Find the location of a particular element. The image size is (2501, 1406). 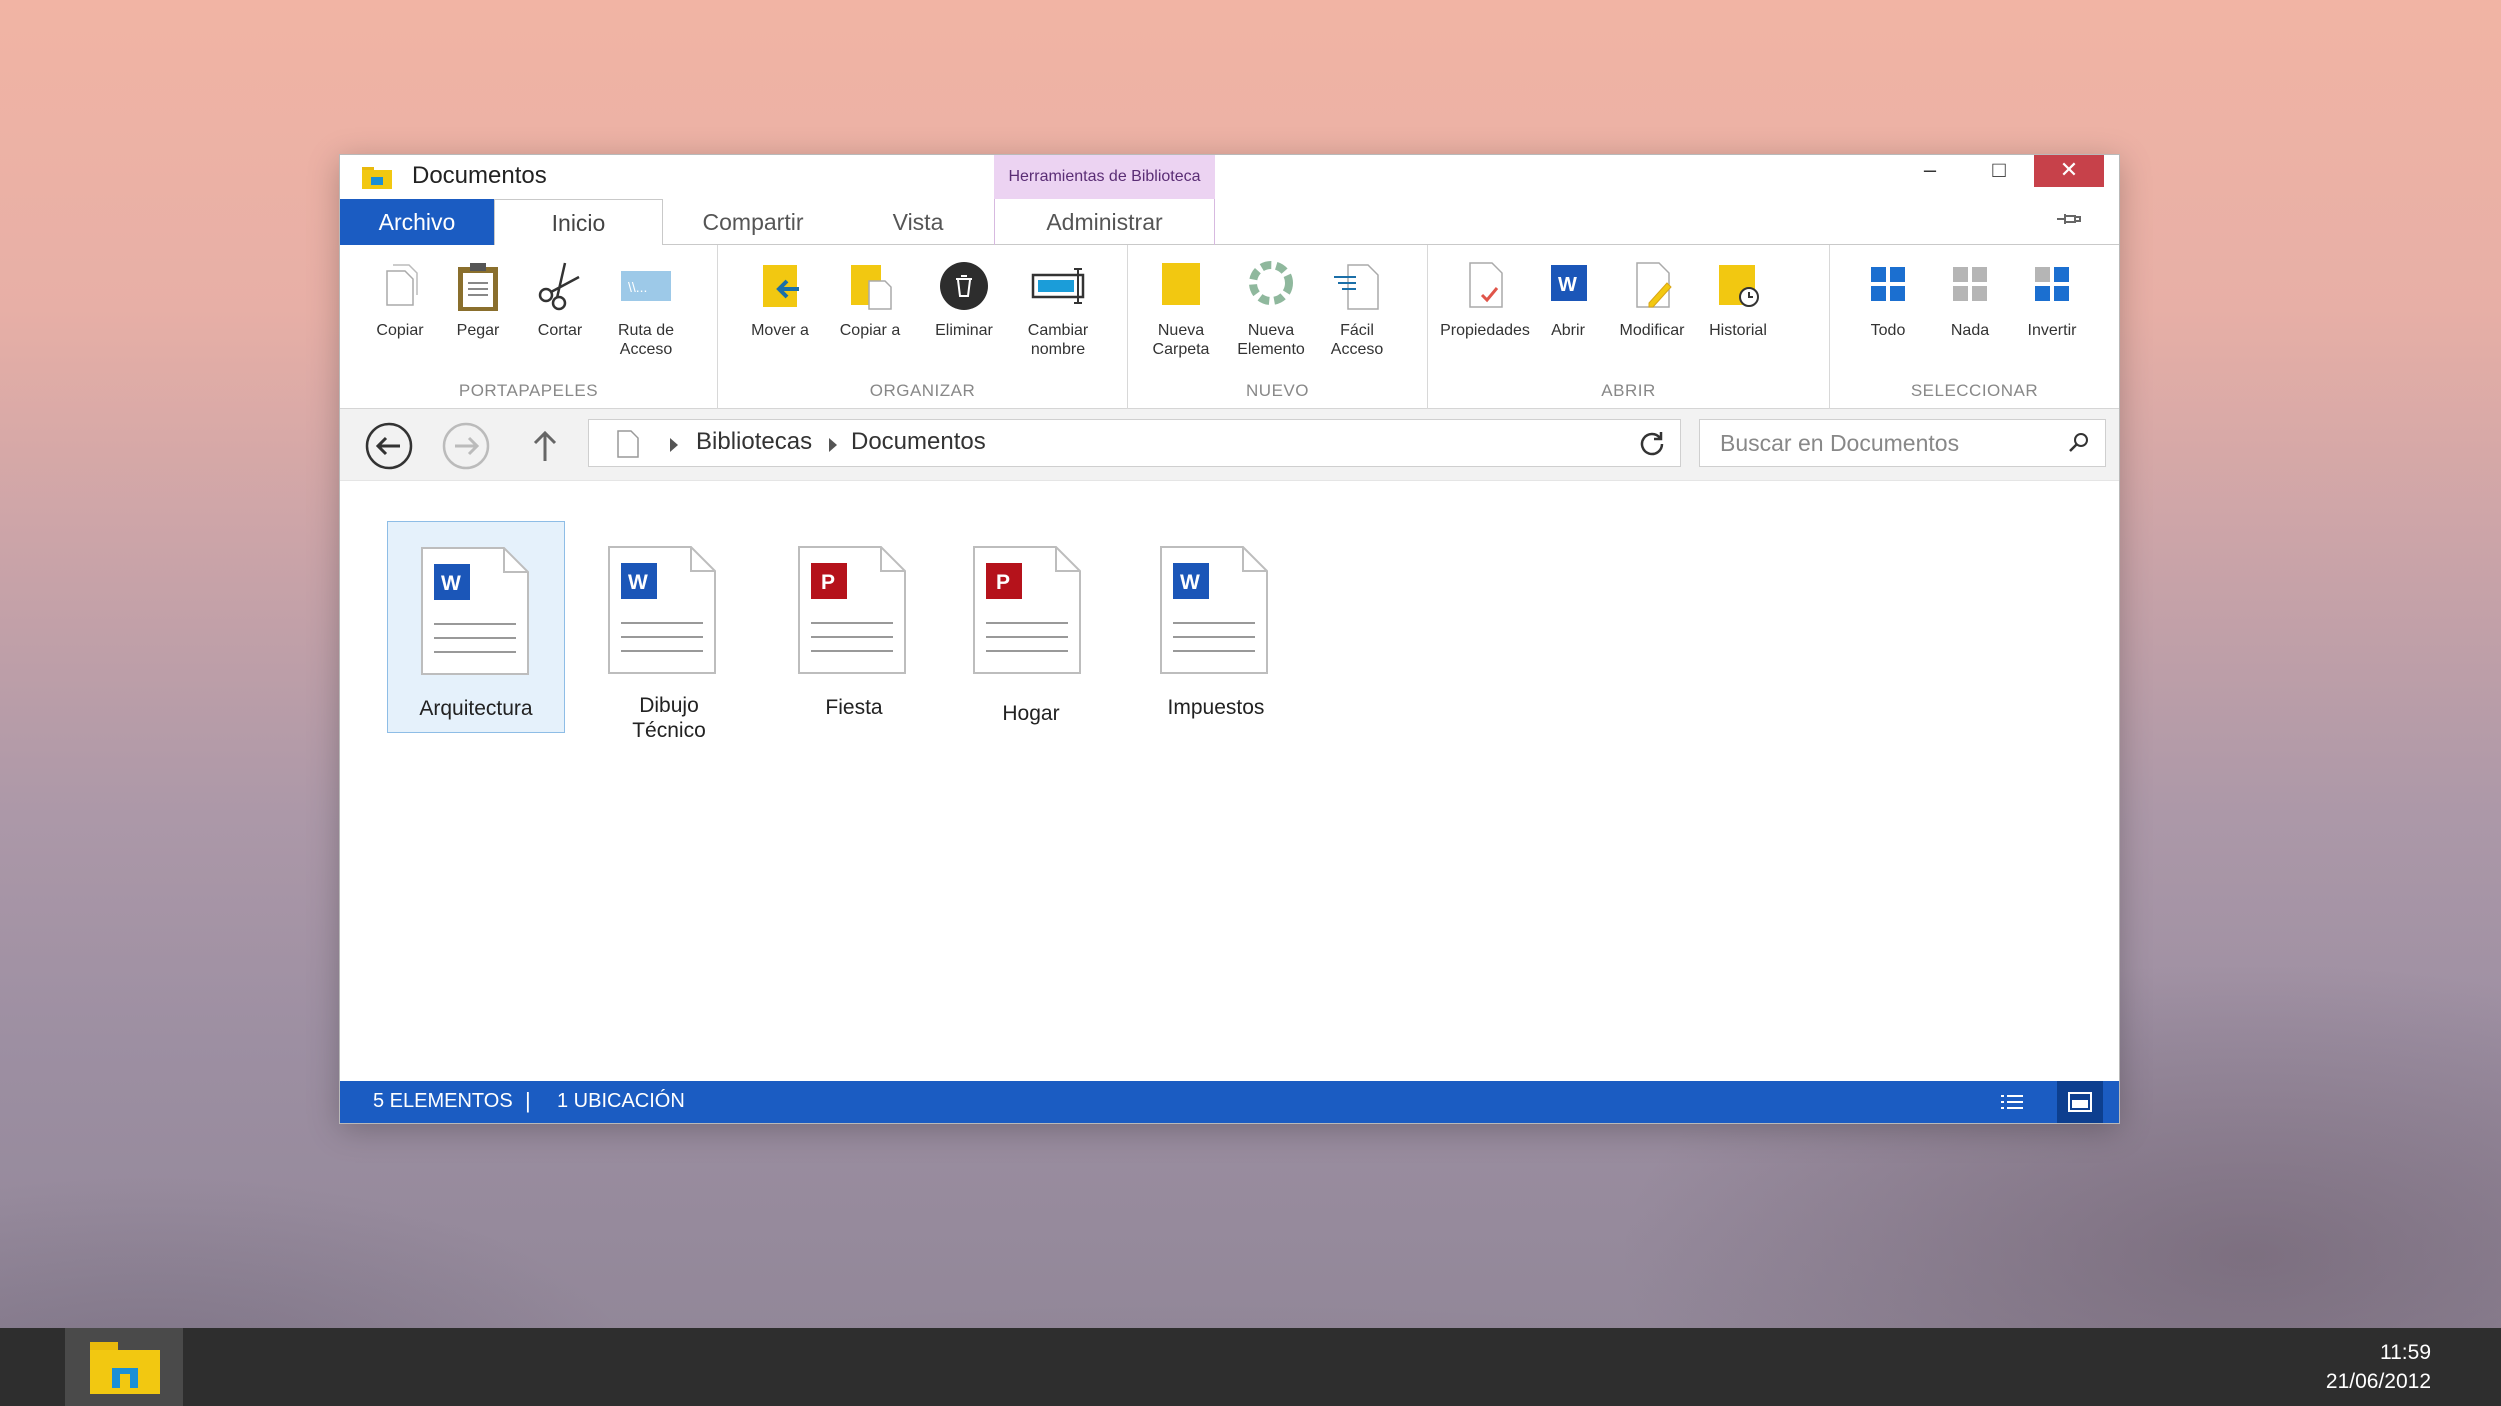

rename-label-1: Cambiar is located at coordinates (1058, 330).